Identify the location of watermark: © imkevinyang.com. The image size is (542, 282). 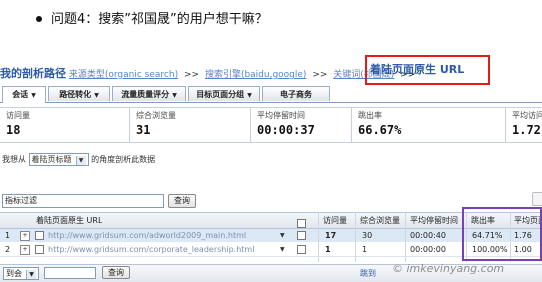
(448, 268).